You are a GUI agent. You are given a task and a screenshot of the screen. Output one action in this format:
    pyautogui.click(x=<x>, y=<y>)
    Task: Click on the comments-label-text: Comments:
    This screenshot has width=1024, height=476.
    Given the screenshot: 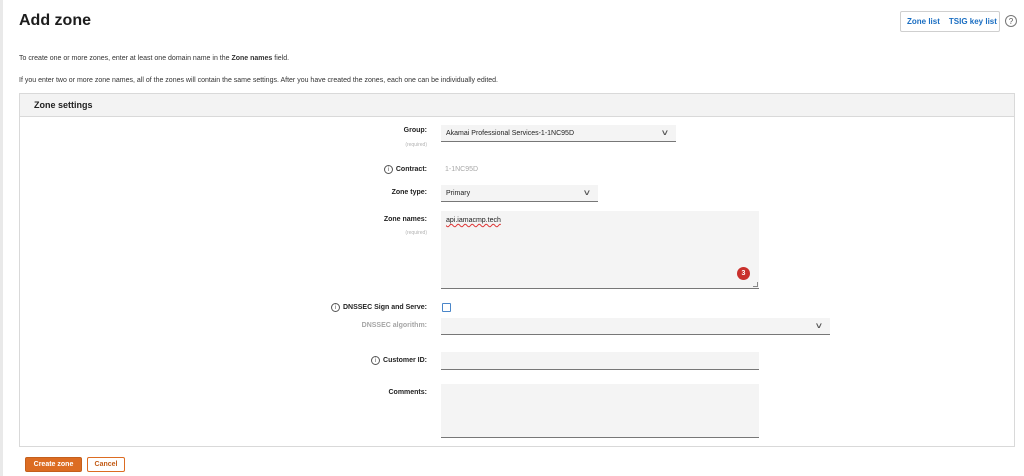 What is the action you would take?
    pyautogui.click(x=407, y=392)
    